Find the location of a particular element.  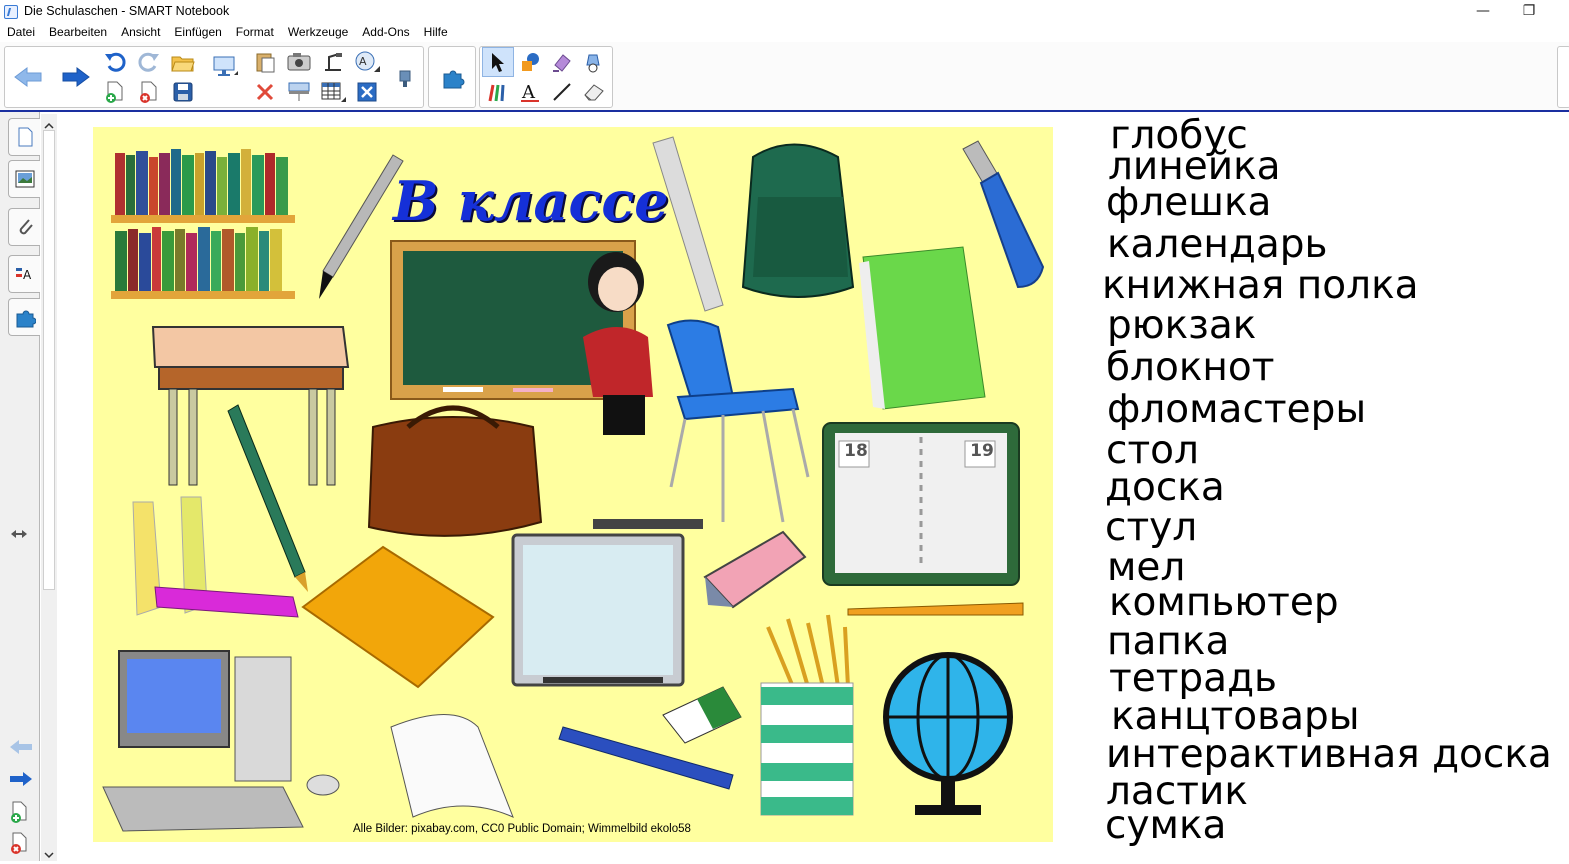

menu-ansicht: Ansicht is located at coordinates (140, 33).